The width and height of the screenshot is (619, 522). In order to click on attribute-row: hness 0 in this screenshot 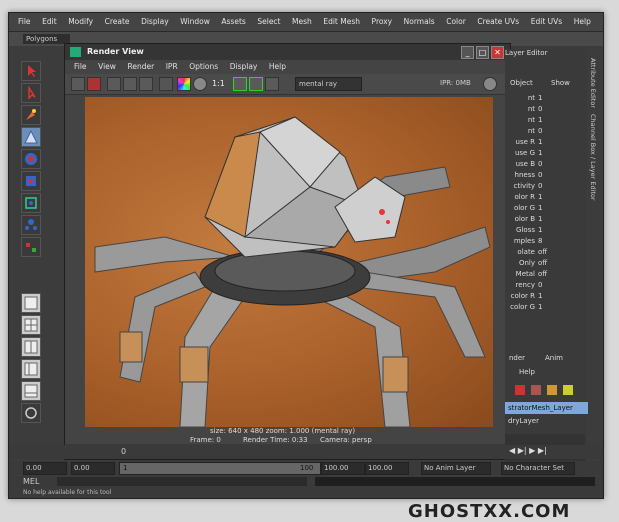, I will do `click(546, 175)`.